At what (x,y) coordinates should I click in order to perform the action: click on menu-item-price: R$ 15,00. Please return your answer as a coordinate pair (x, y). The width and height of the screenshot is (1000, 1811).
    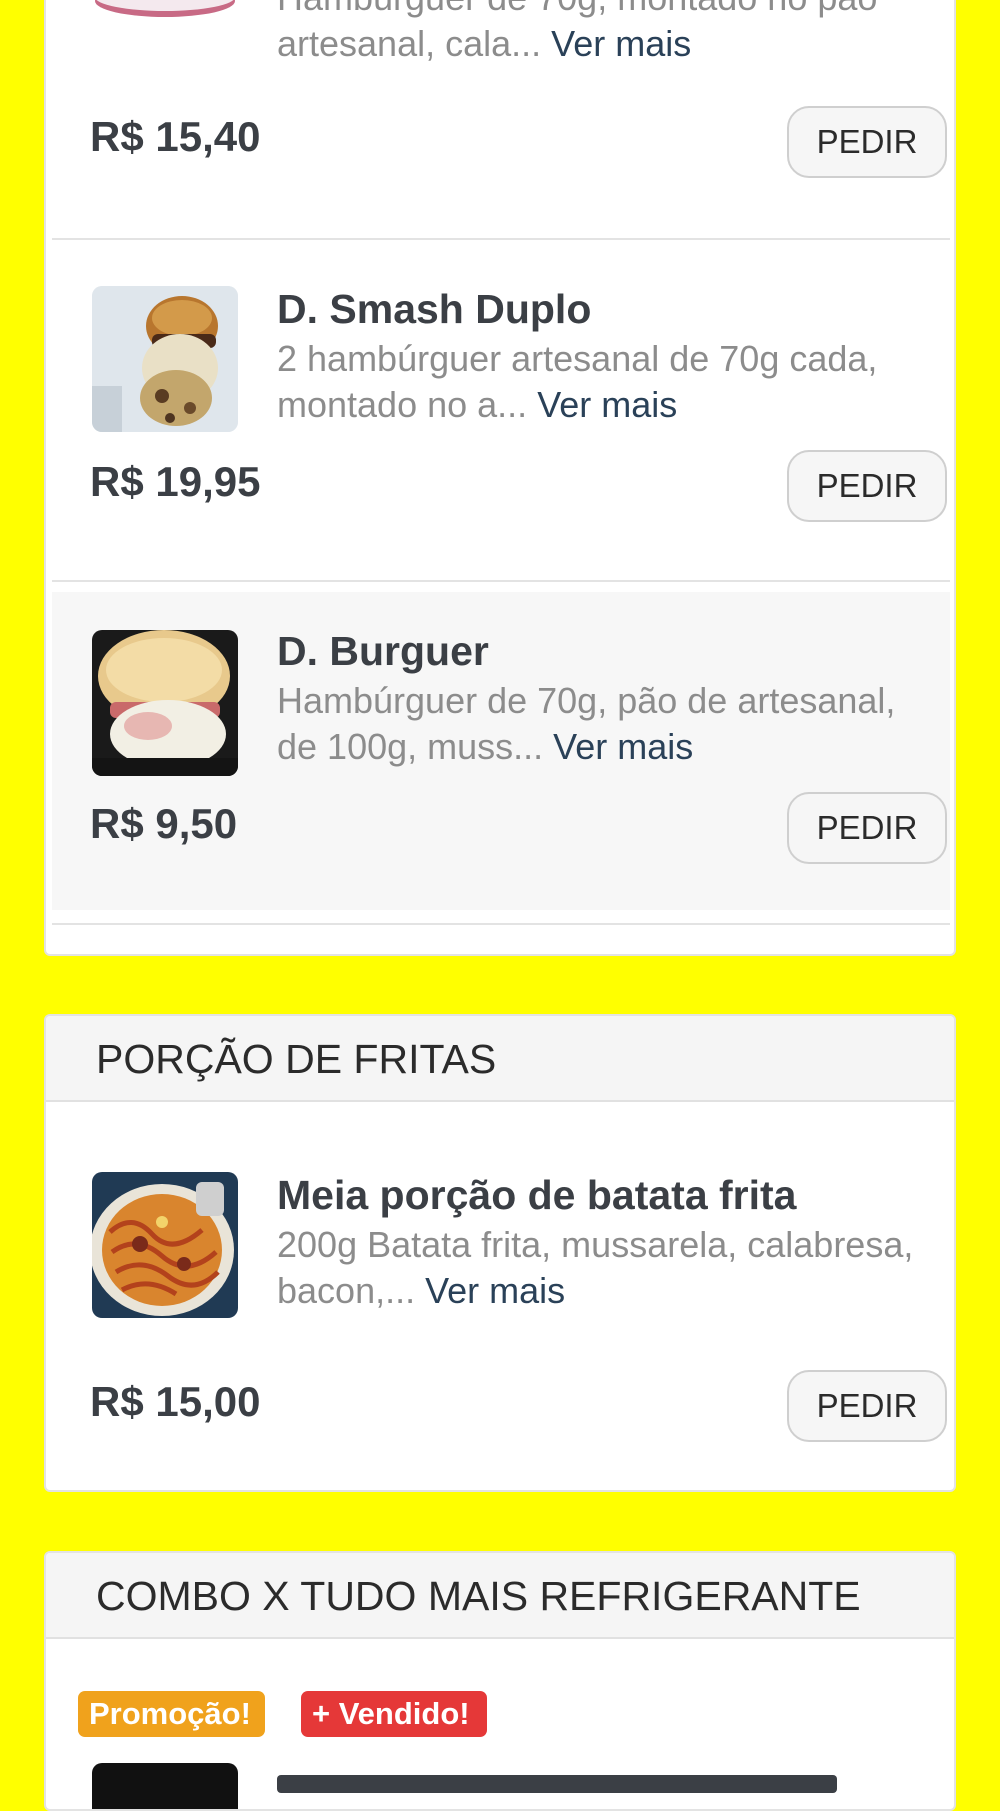
    Looking at the image, I should click on (175, 1401).